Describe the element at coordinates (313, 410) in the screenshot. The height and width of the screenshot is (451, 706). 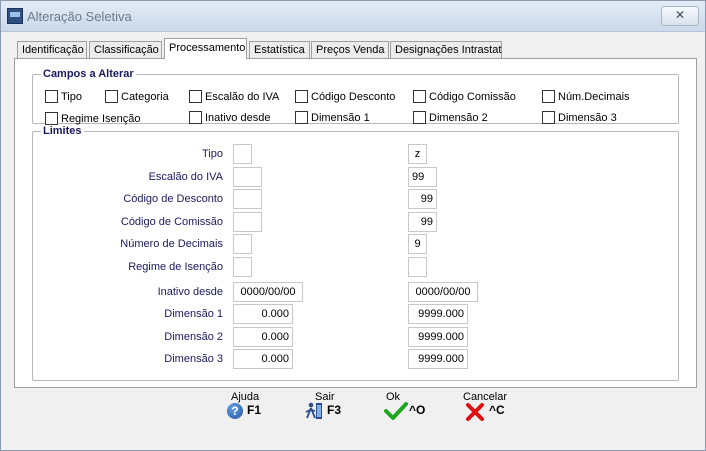
I see `exit-icon` at that location.